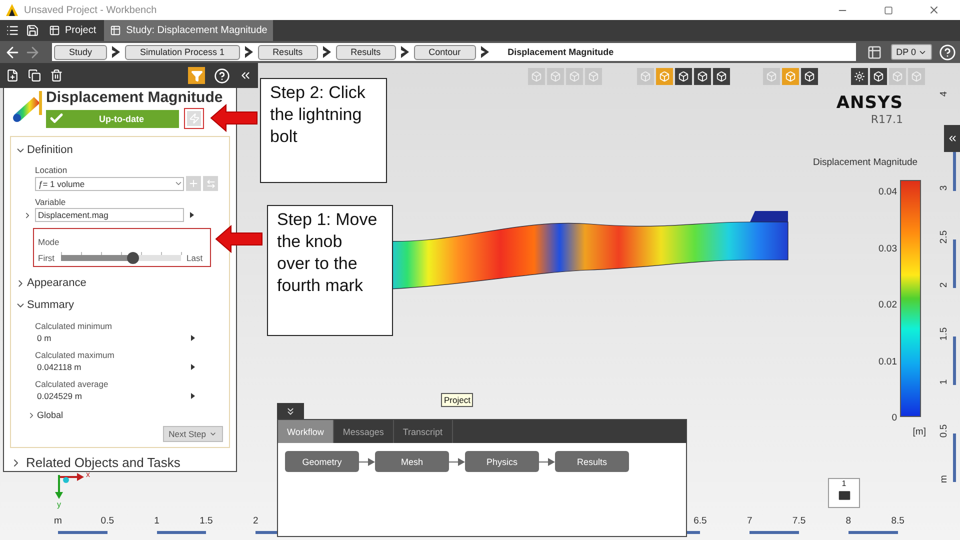 Image resolution: width=960 pixels, height=540 pixels. I want to click on light-icon, so click(859, 76).